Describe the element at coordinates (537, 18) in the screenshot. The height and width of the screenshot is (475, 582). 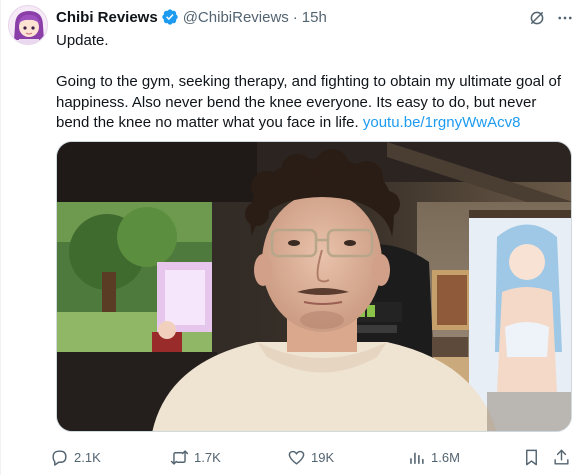
I see `grok-icon` at that location.